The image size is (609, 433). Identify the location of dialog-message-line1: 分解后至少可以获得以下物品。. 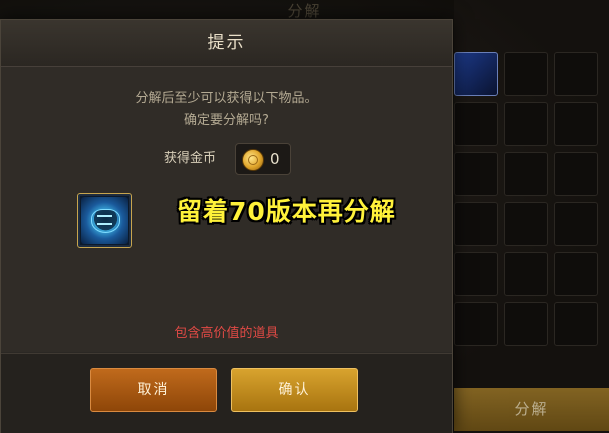
(226, 98).